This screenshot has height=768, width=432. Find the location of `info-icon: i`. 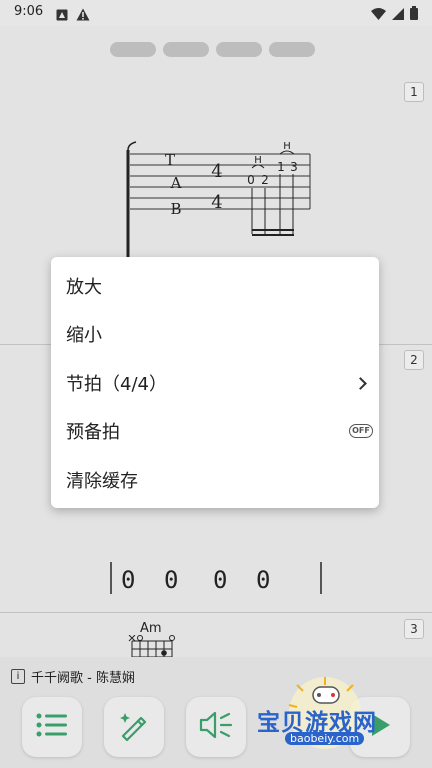

info-icon: i is located at coordinates (18, 676).